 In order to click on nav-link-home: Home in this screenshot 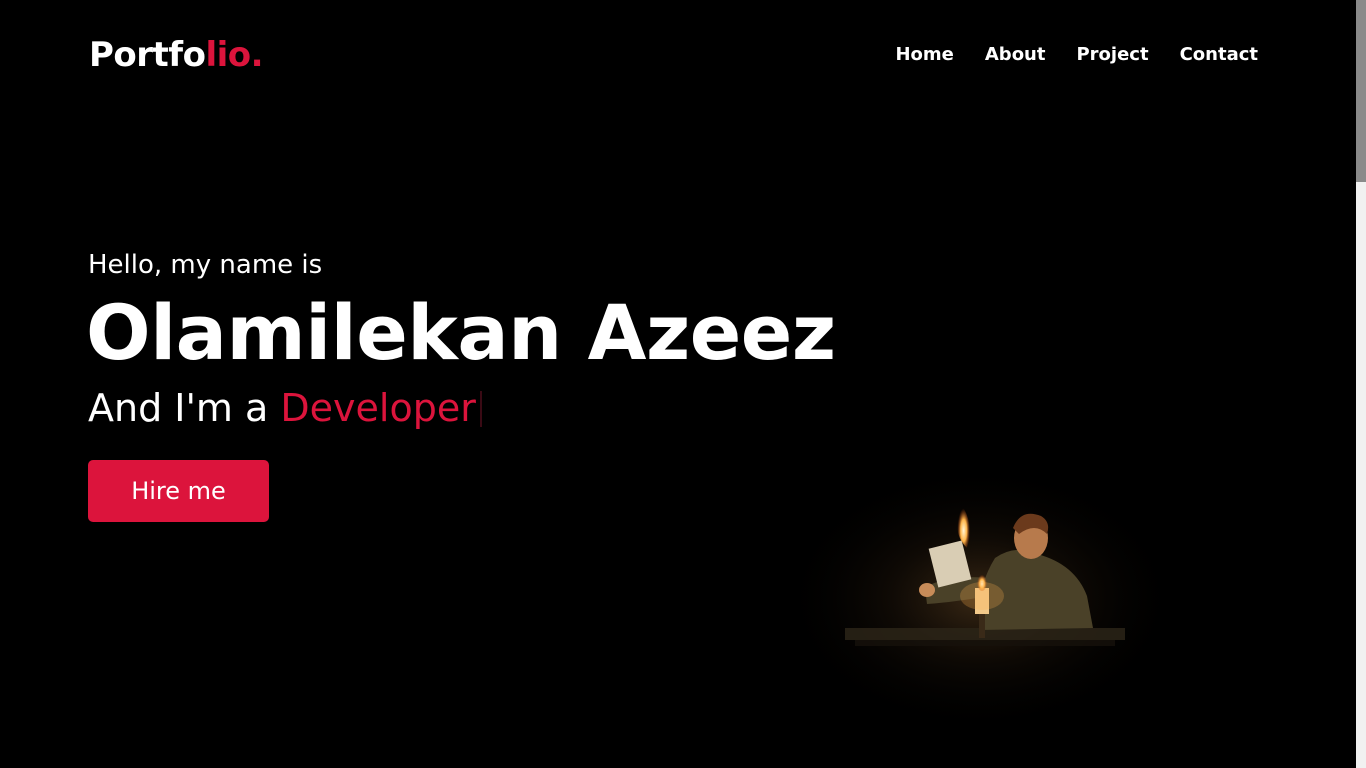, I will do `click(924, 55)`.